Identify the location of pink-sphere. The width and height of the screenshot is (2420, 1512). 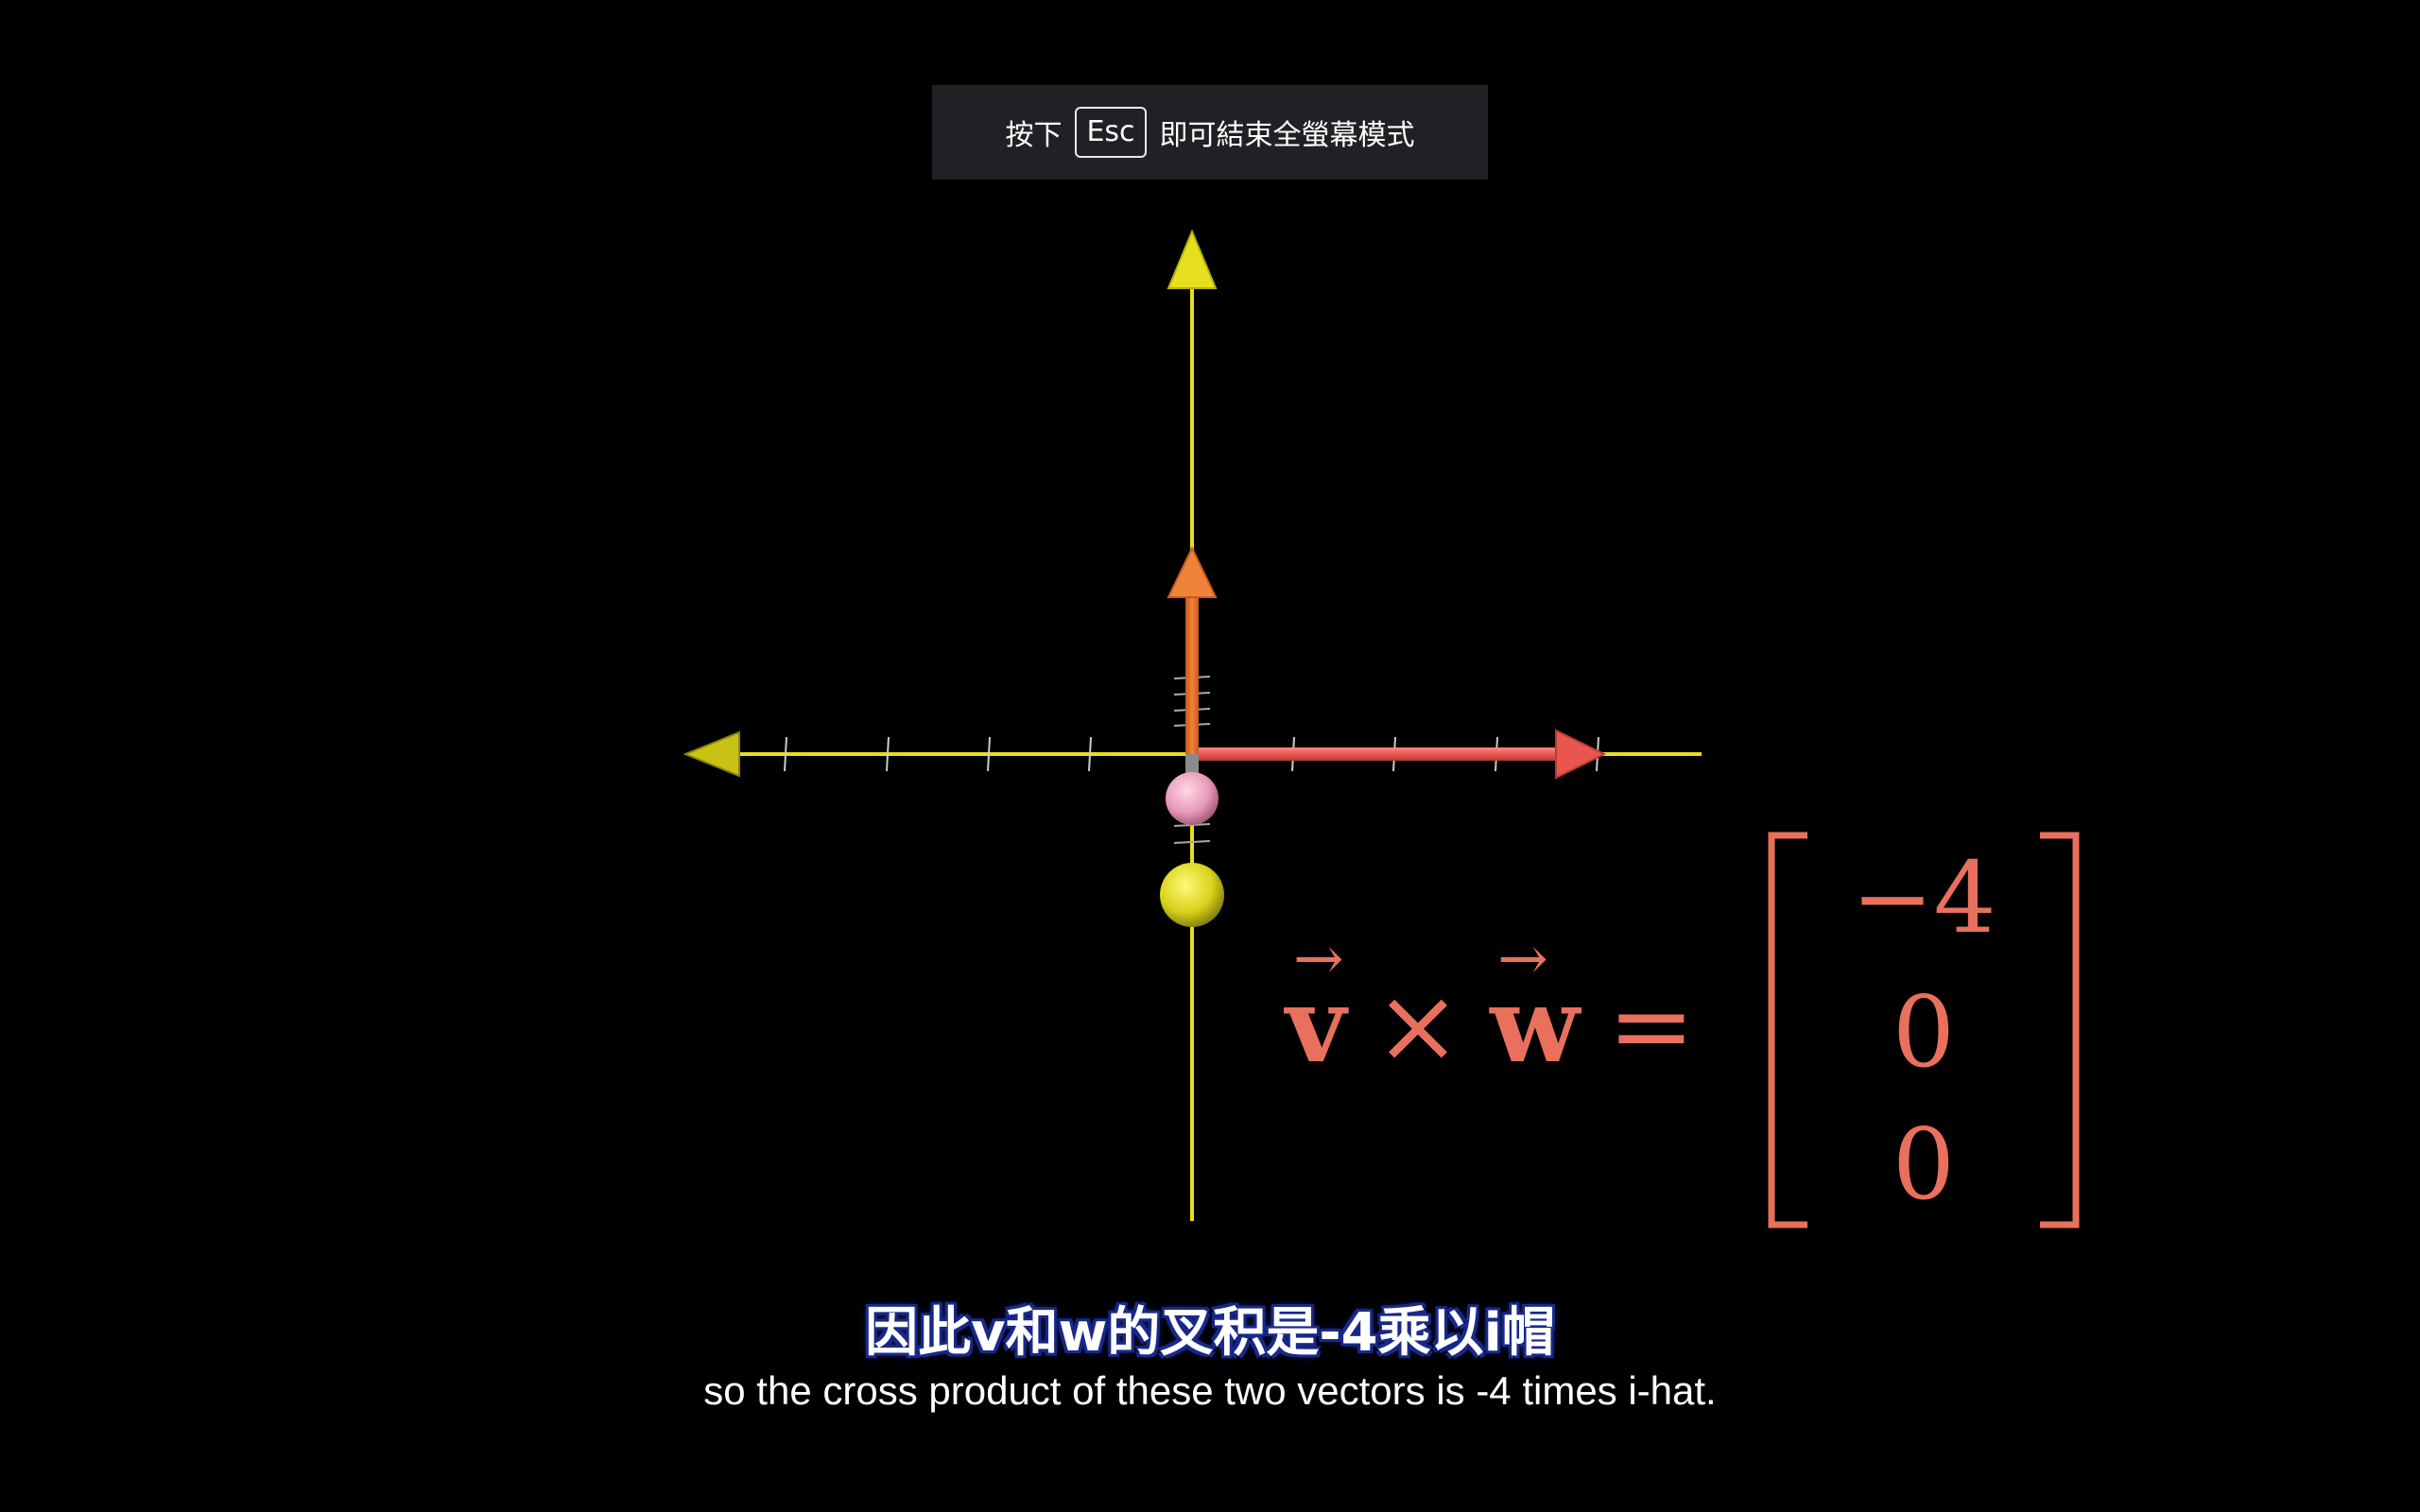
(1192, 798).